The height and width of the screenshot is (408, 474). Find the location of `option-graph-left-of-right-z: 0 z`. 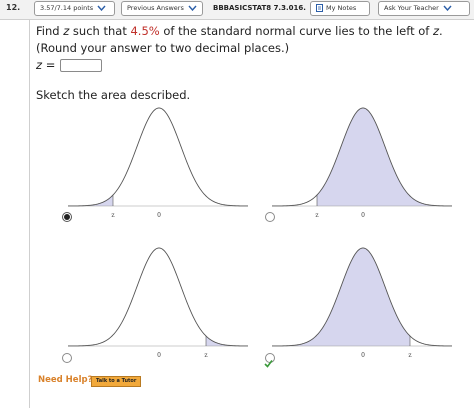

option-graph-left-of-right-z: 0 z is located at coordinates (362, 303).